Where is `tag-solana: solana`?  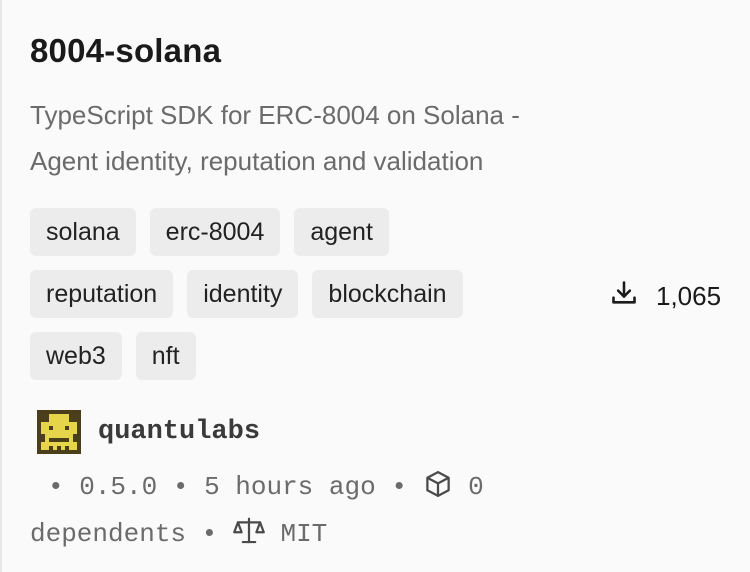 tag-solana: solana is located at coordinates (83, 232).